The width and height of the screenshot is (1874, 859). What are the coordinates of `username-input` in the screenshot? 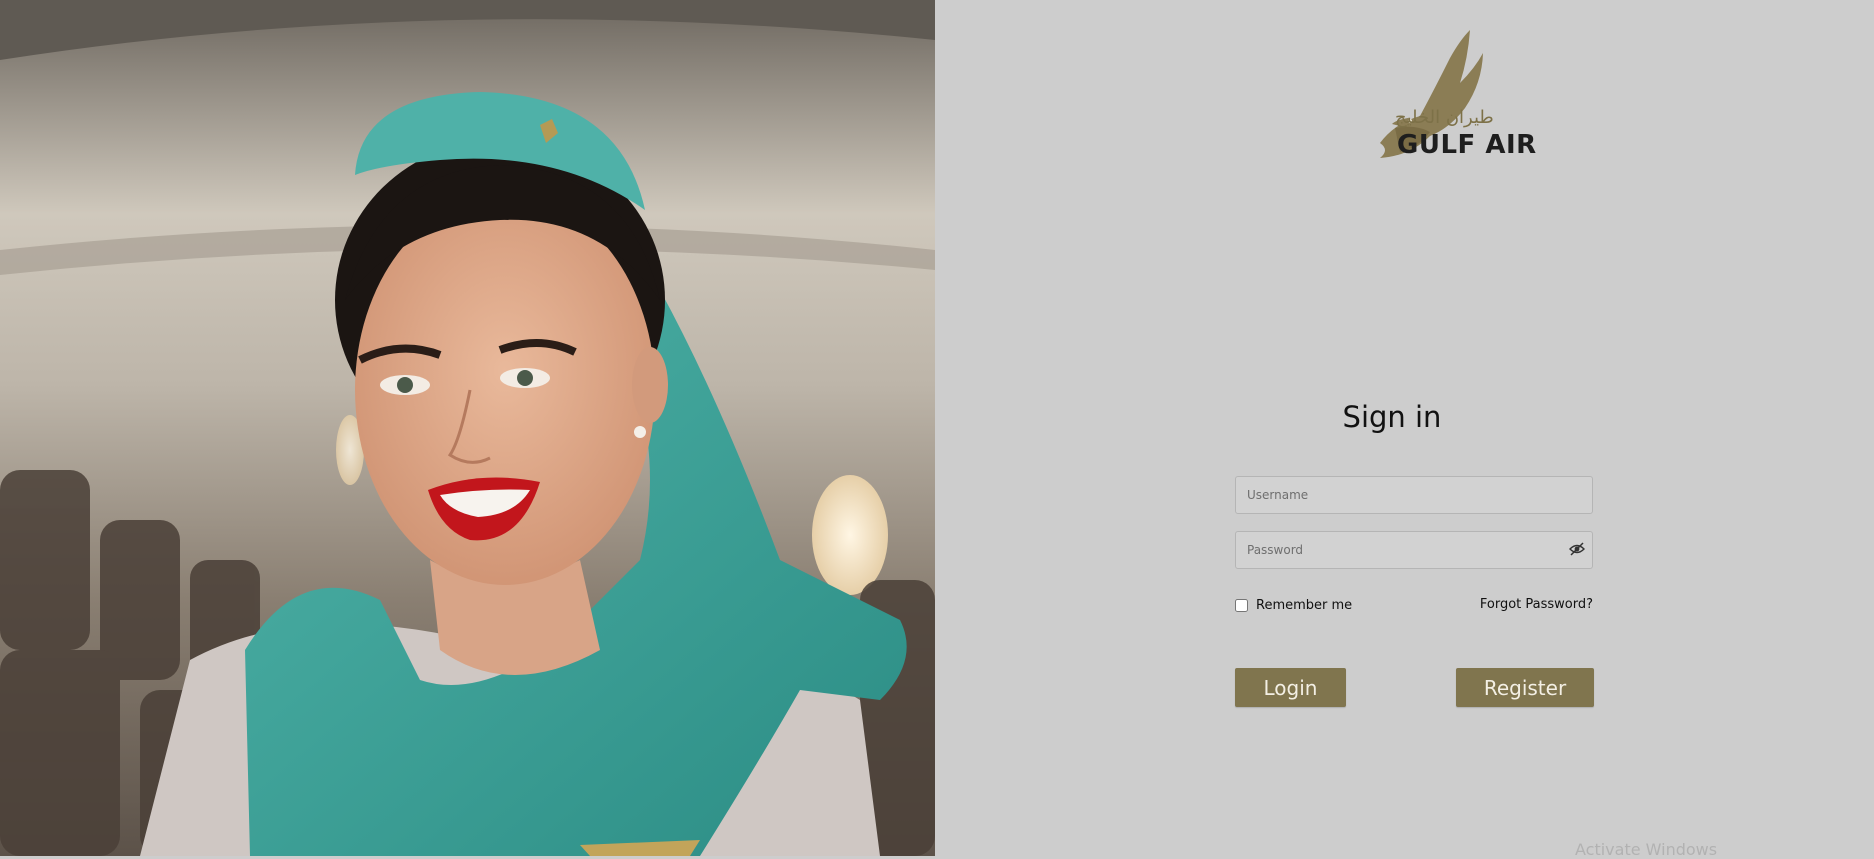 It's located at (1414, 495).